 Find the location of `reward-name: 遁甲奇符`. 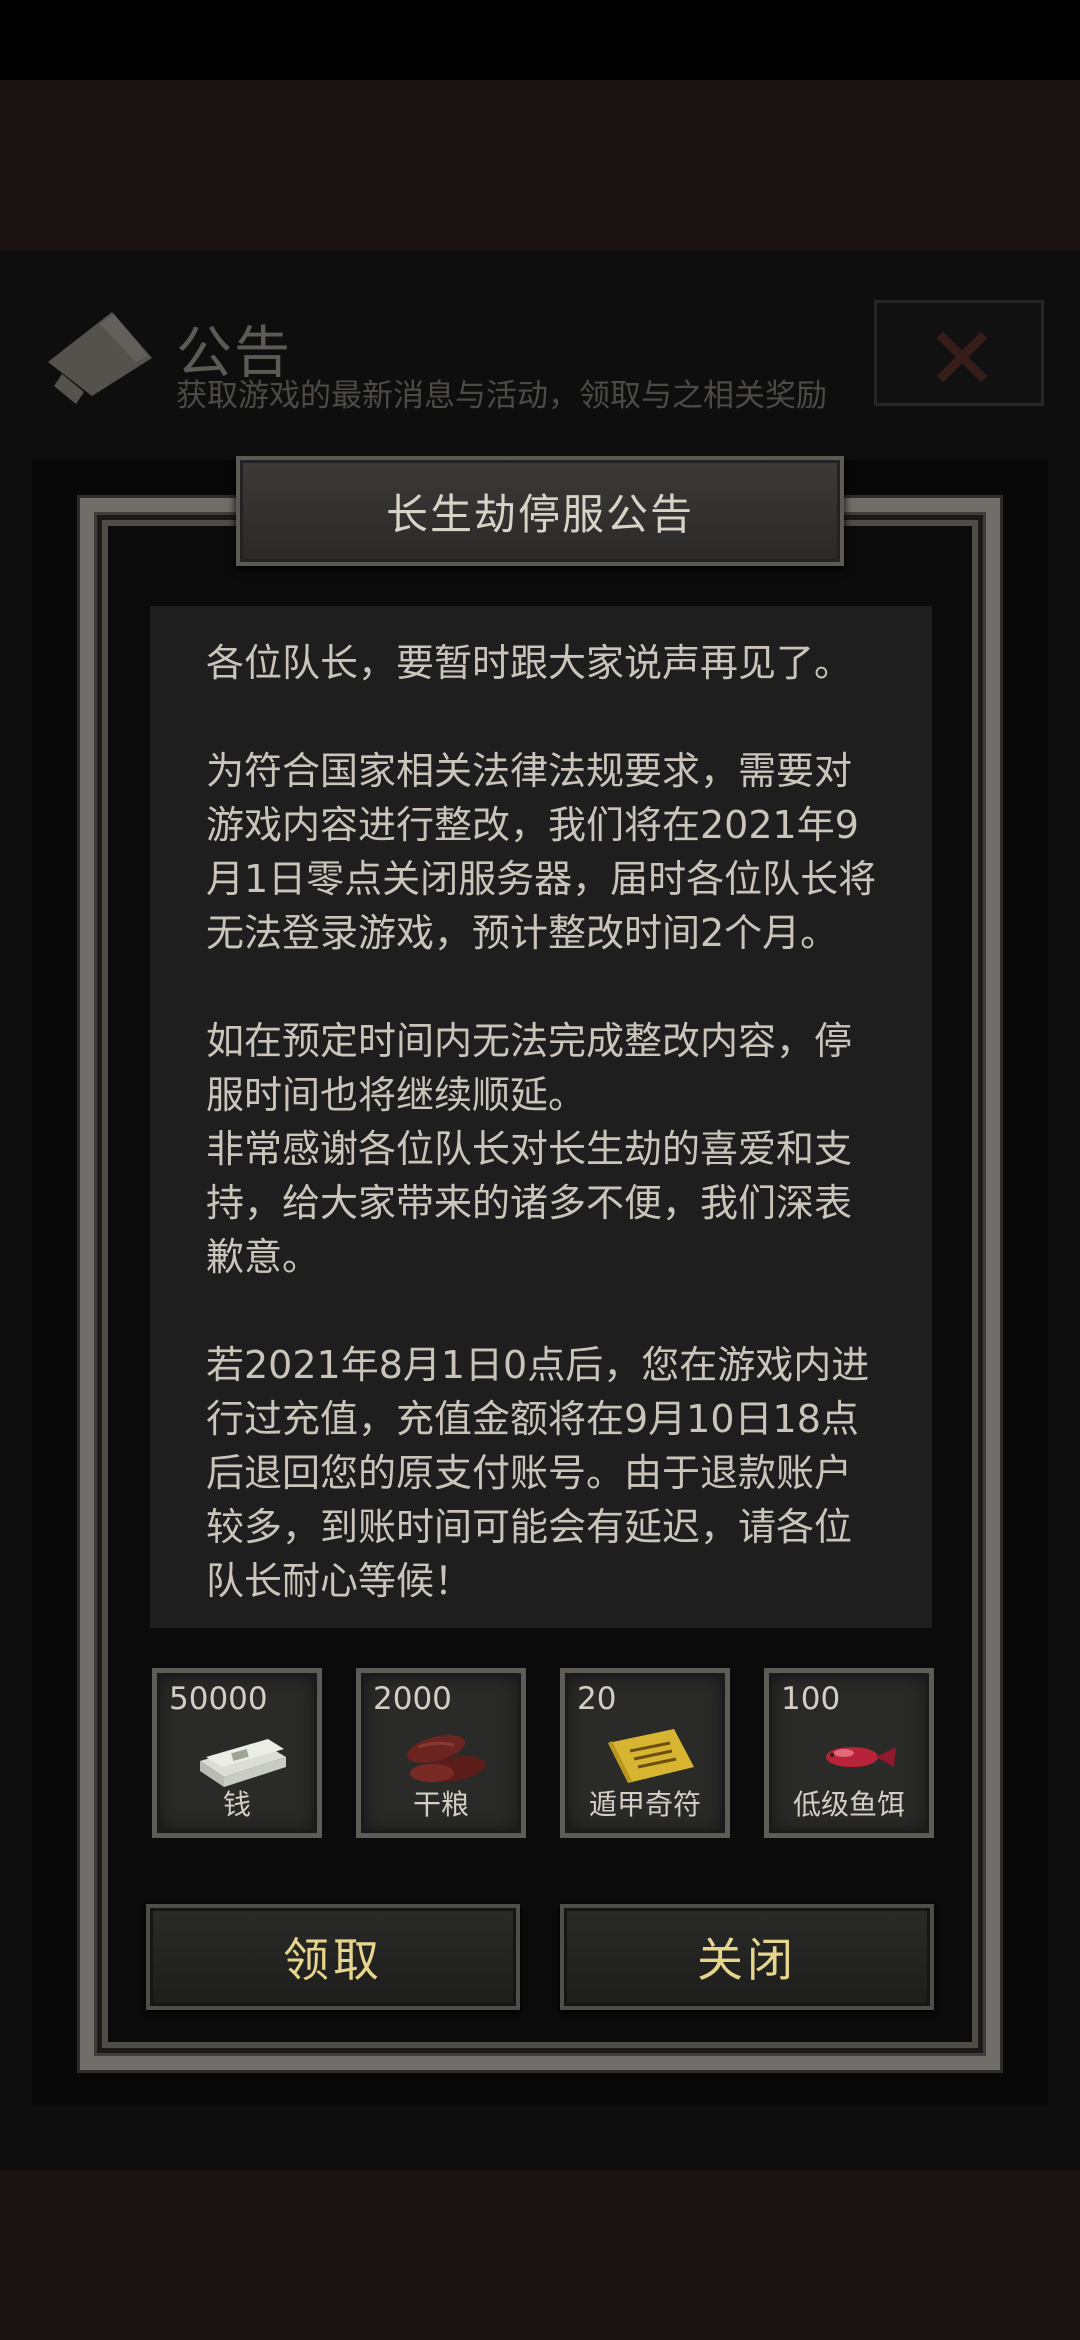

reward-name: 遁甲奇符 is located at coordinates (644, 1804).